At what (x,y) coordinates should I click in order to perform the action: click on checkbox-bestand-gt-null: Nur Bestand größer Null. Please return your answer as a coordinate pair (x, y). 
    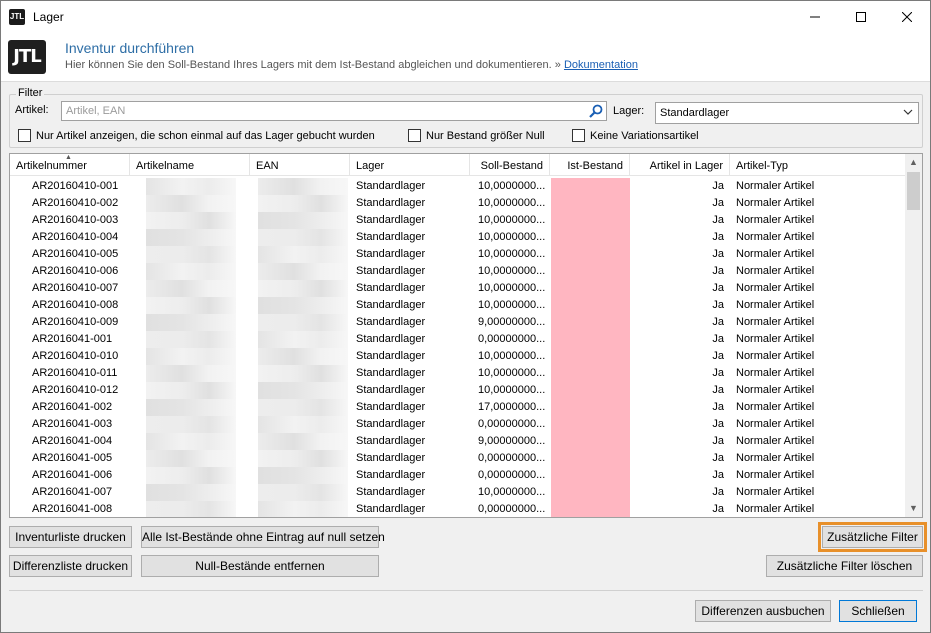
    Looking at the image, I should click on (476, 135).